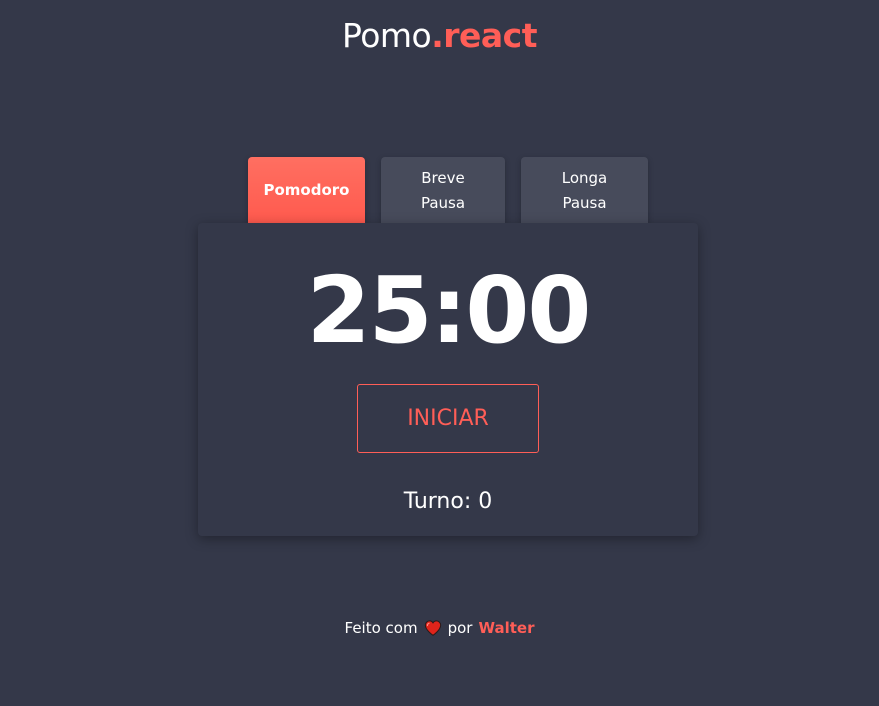 Image resolution: width=879 pixels, height=706 pixels. Describe the element at coordinates (432, 628) in the screenshot. I see `heart-icon` at that location.